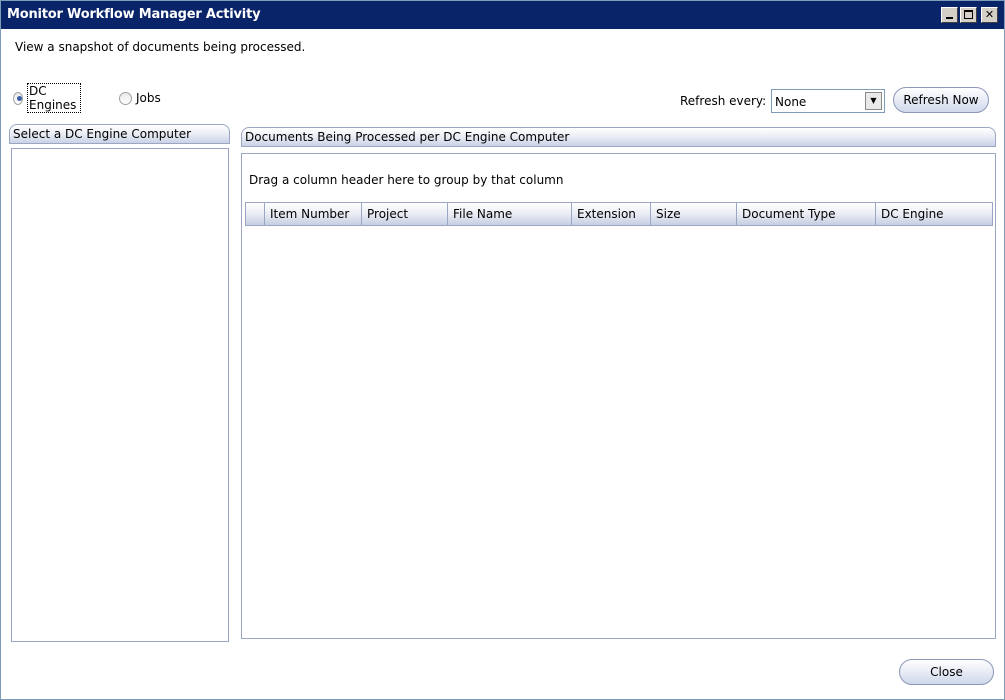  I want to click on column-header-size: Size, so click(694, 214).